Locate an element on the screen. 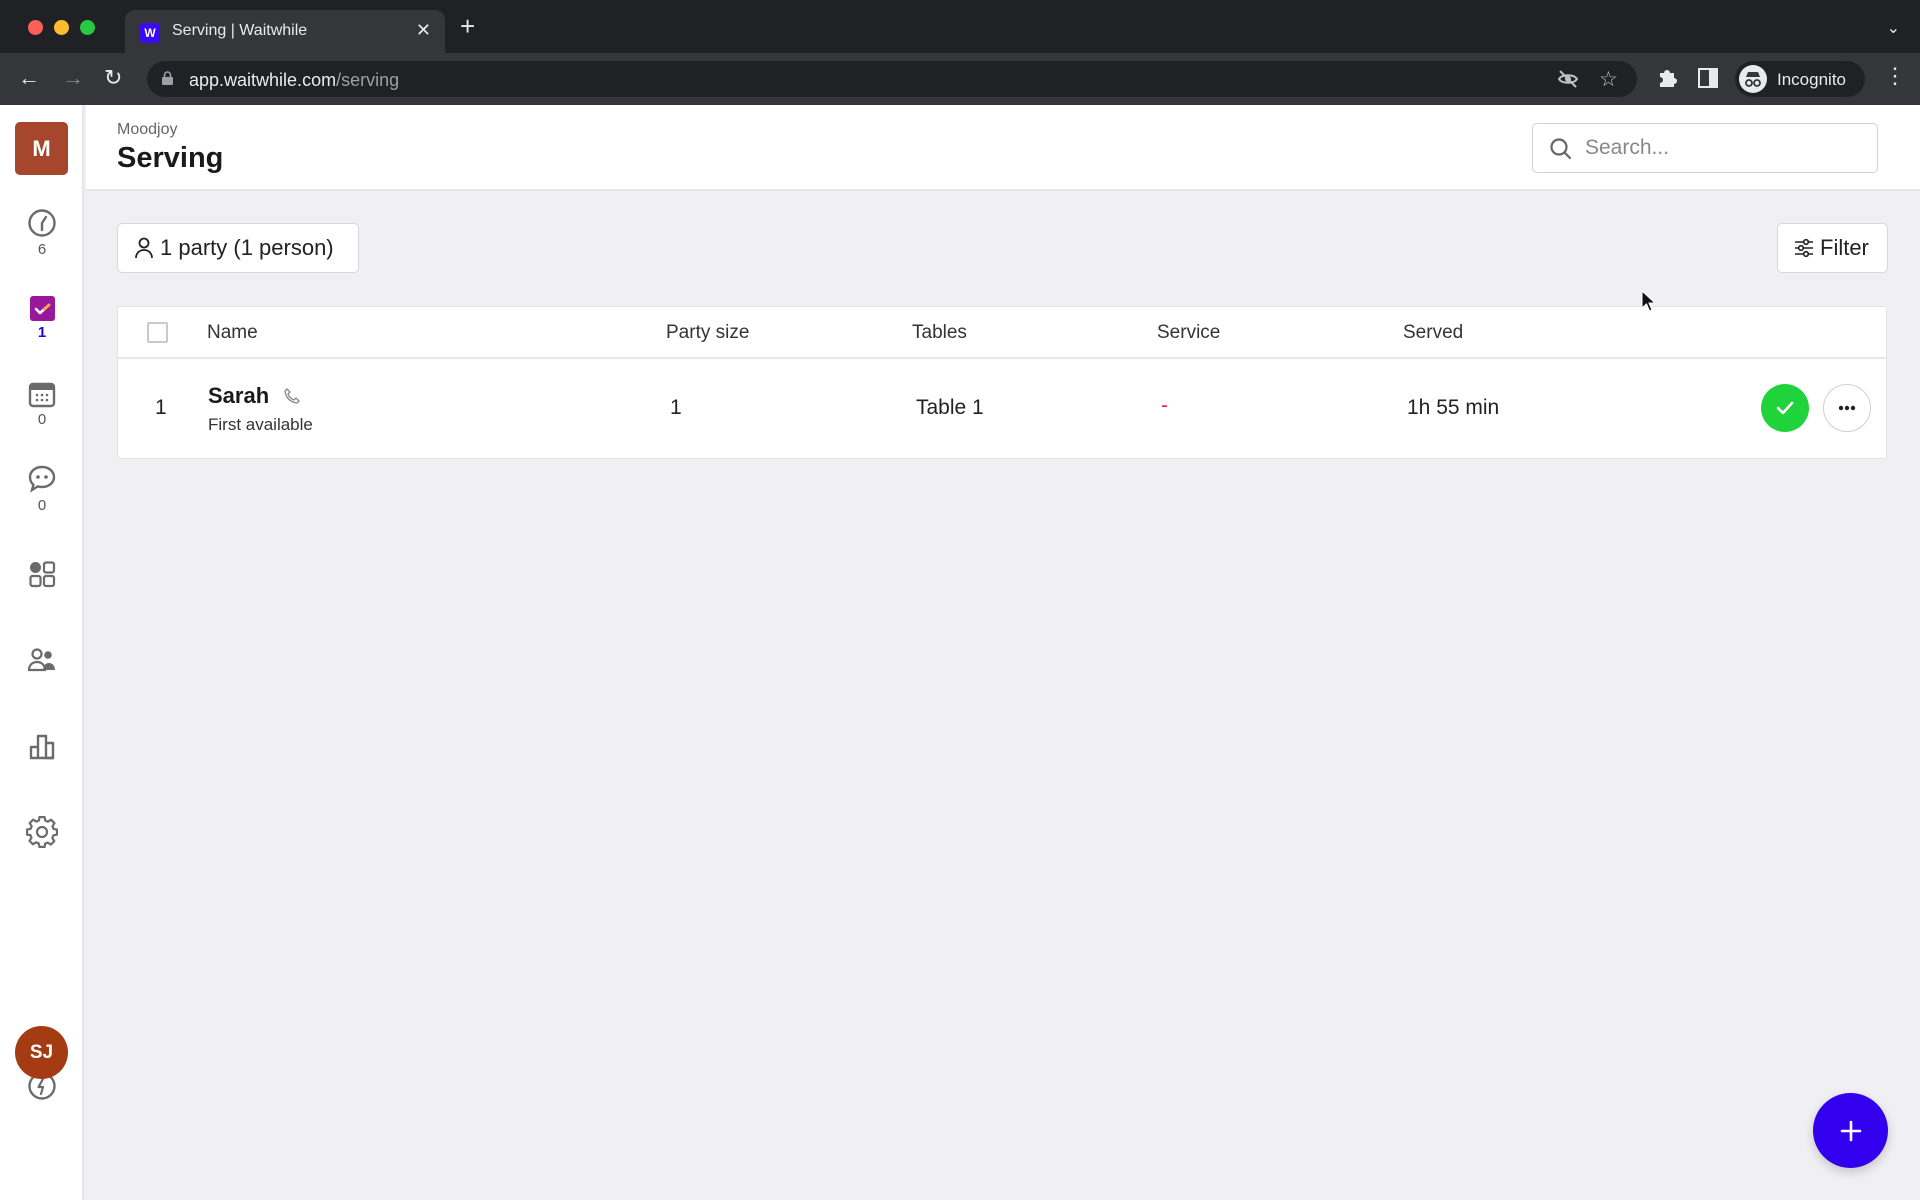 The width and height of the screenshot is (1920, 1200). customer-name: Sarah is located at coordinates (238, 396).